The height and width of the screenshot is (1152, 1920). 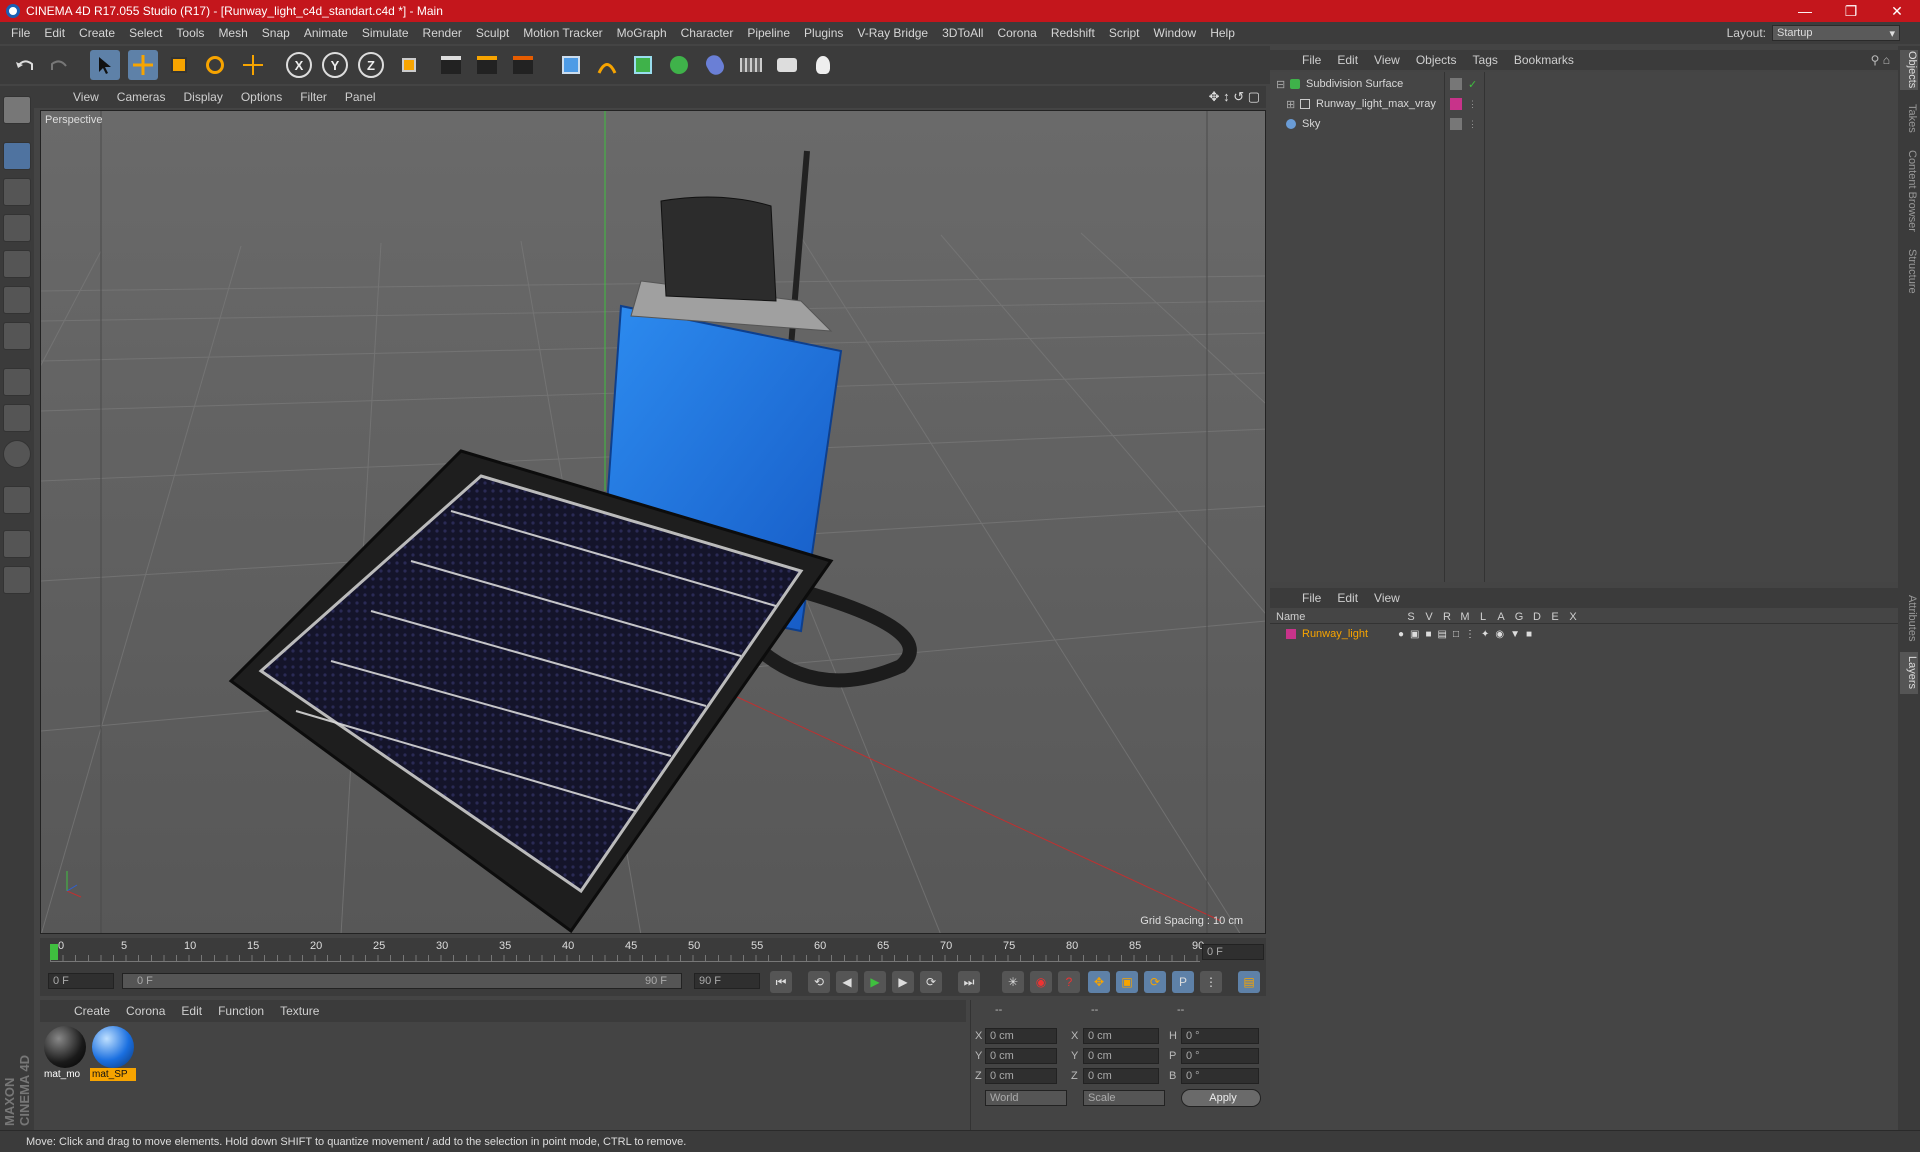 What do you see at coordinates (105, 65) in the screenshot?
I see `select-tool-icon` at bounding box center [105, 65].